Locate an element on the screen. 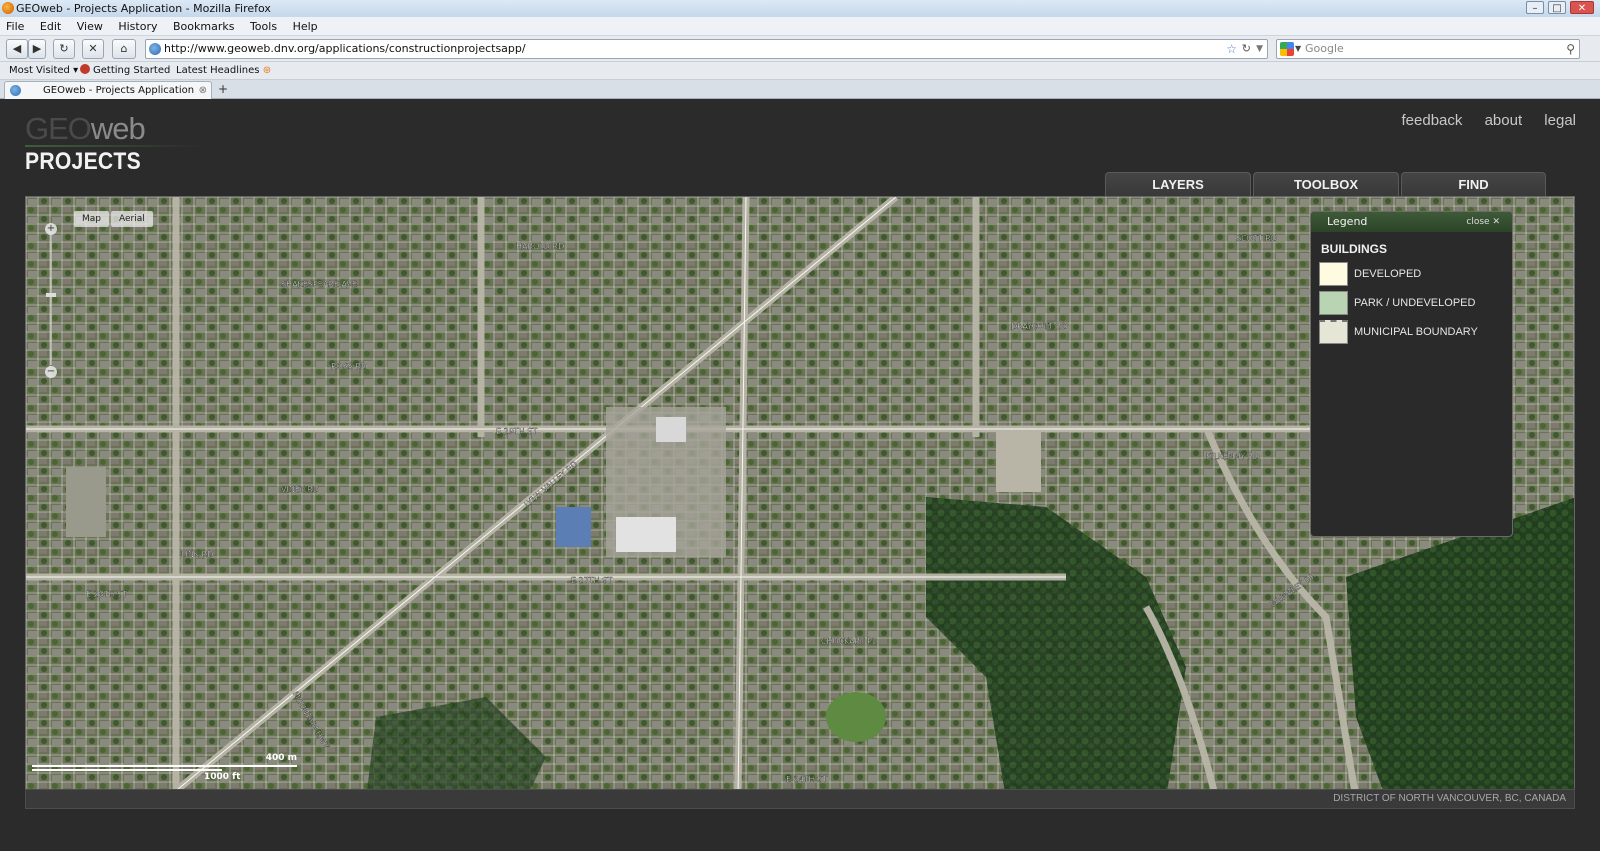 The height and width of the screenshot is (851, 1600). reload-icon: ↻ is located at coordinates (64, 48).